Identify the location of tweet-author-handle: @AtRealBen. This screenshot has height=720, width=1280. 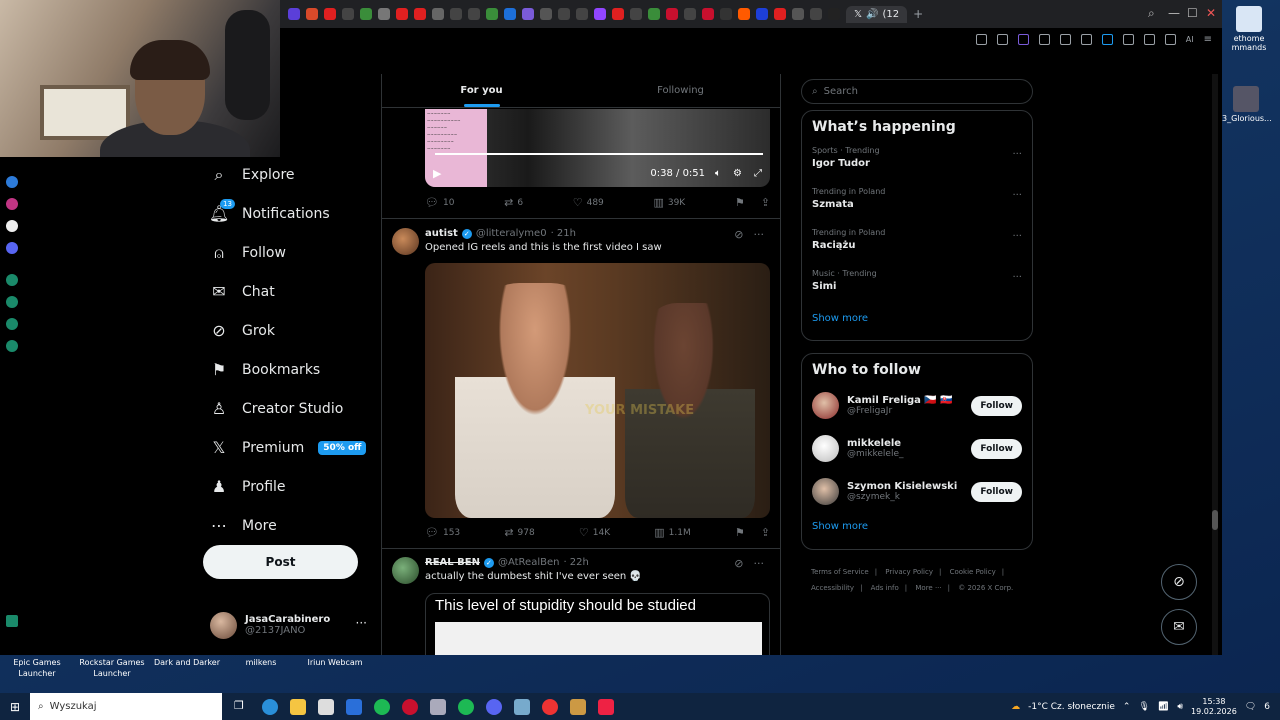
(529, 562).